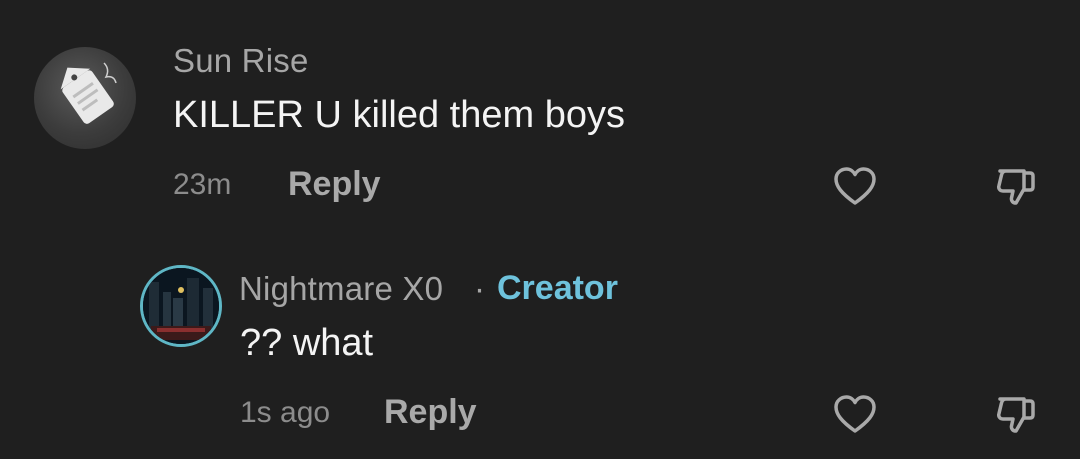  I want to click on comment-username: Sun Rise, so click(241, 61).